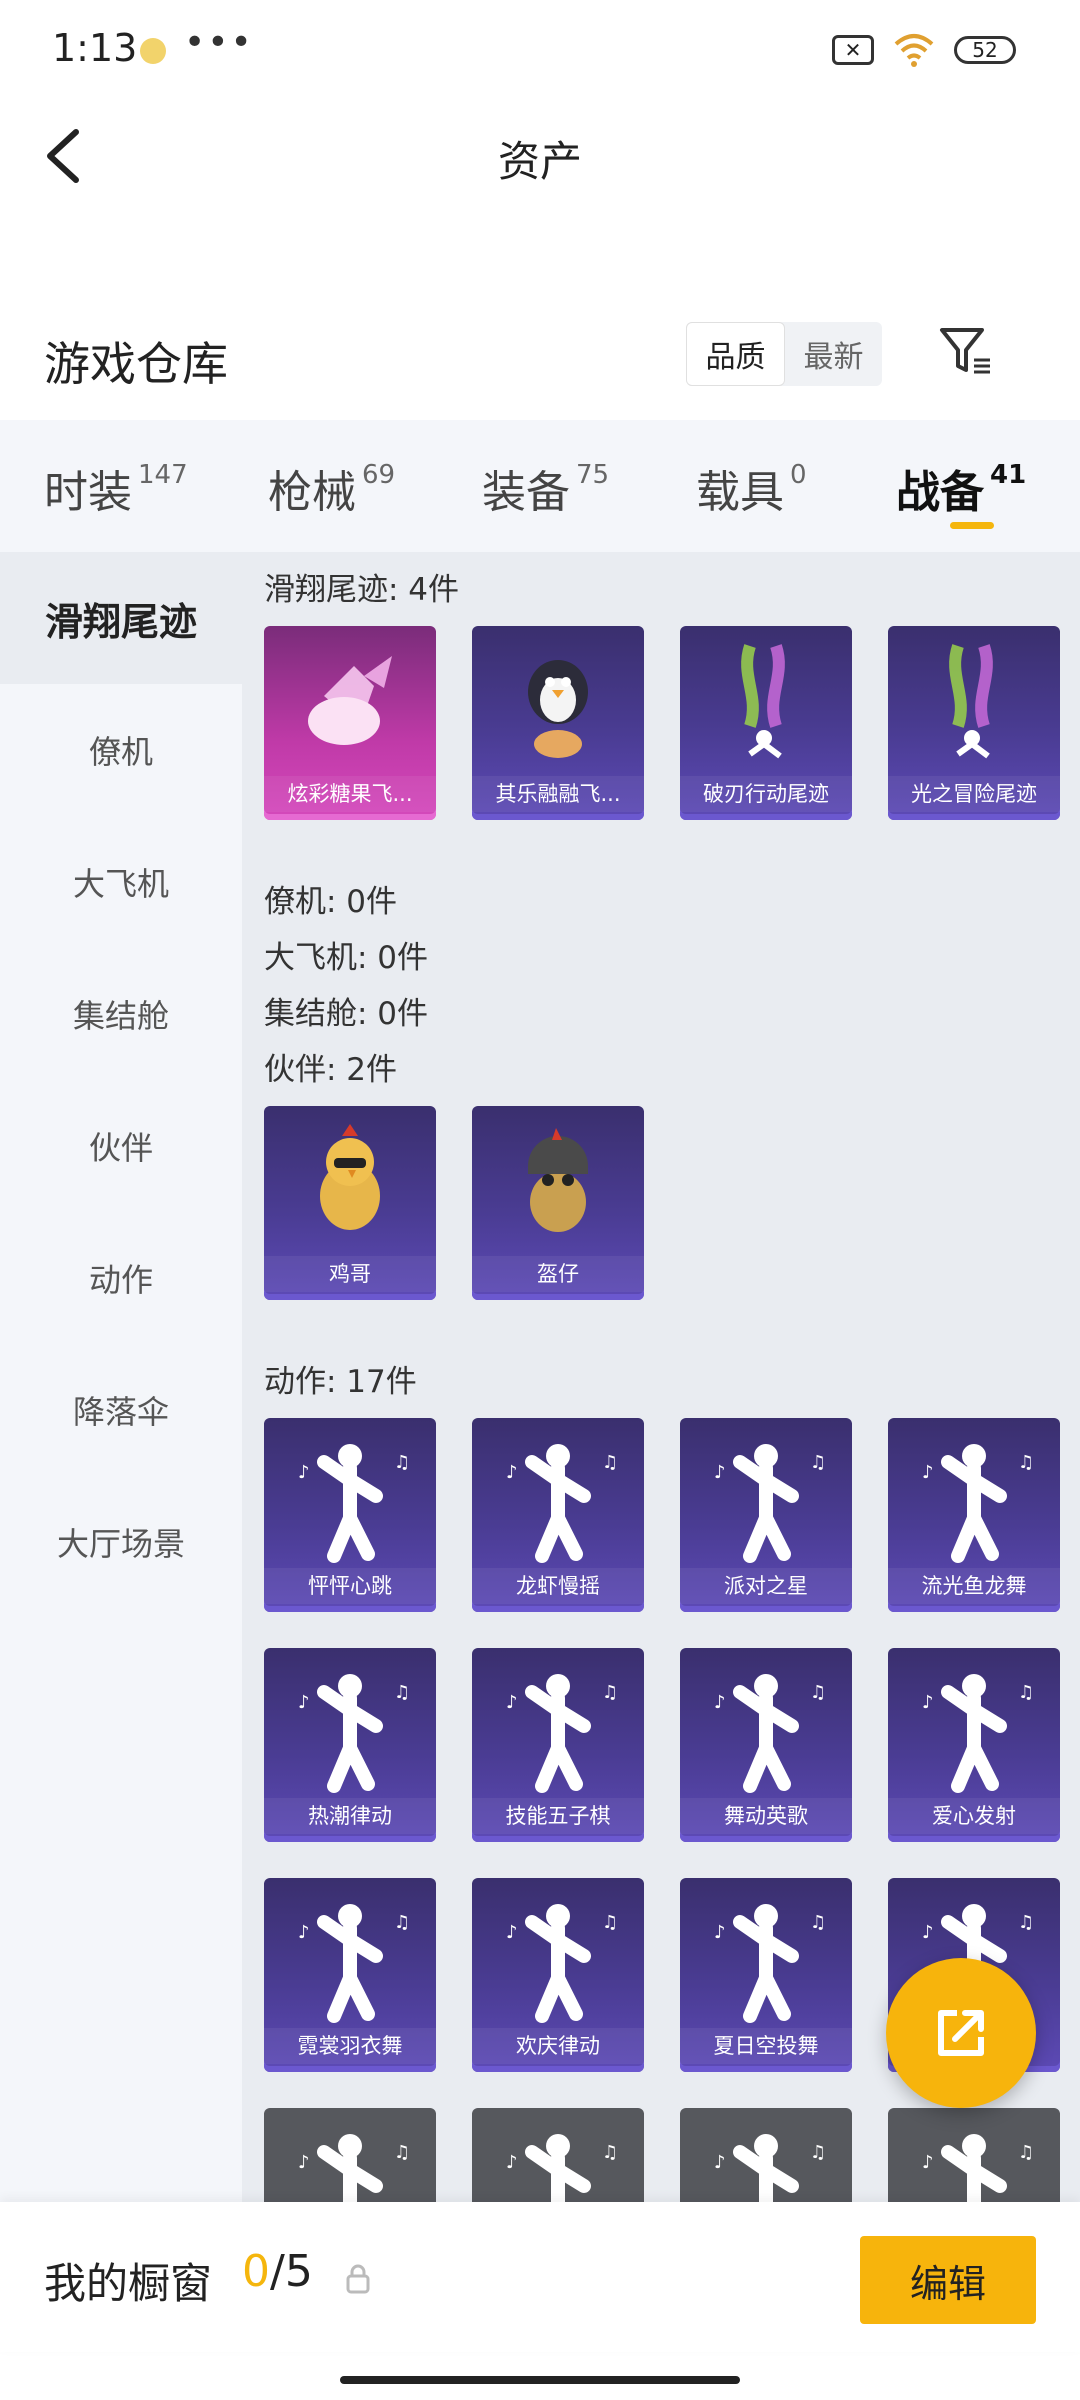 This screenshot has width=1080, height=2400. Describe the element at coordinates (350, 1816) in the screenshot. I see `item-name: 热潮律动` at that location.